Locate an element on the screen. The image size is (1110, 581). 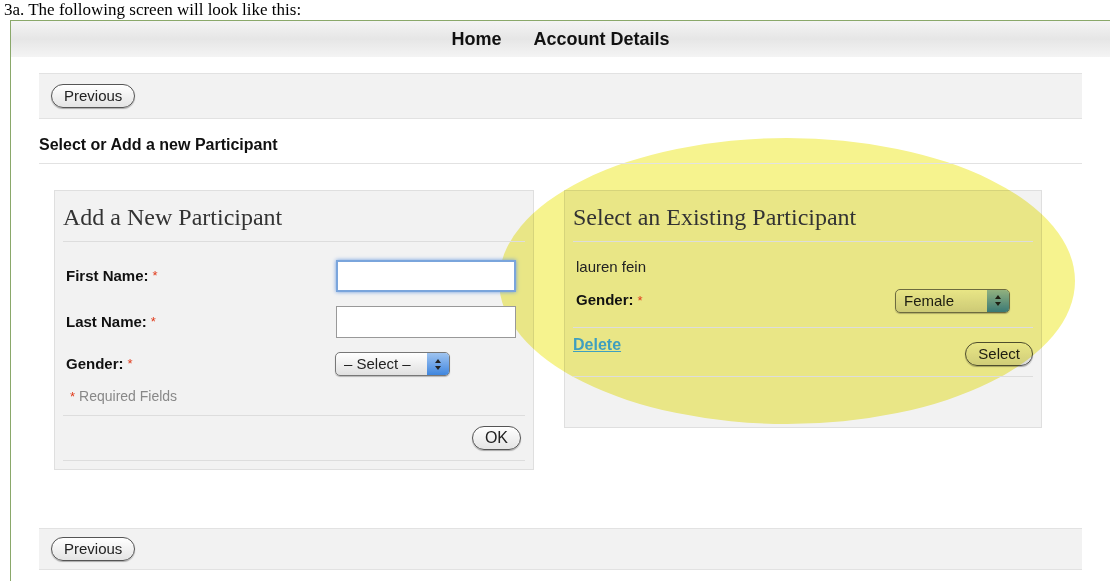
ok-button: OK is located at coordinates (496, 438).